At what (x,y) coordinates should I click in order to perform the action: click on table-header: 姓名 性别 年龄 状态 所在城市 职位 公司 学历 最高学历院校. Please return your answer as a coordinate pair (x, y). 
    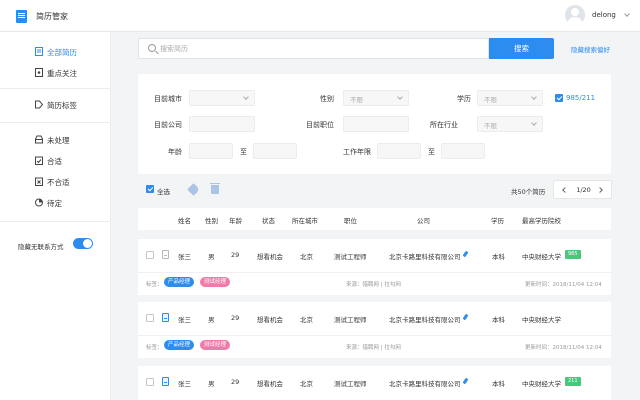
    Looking at the image, I should click on (374, 219).